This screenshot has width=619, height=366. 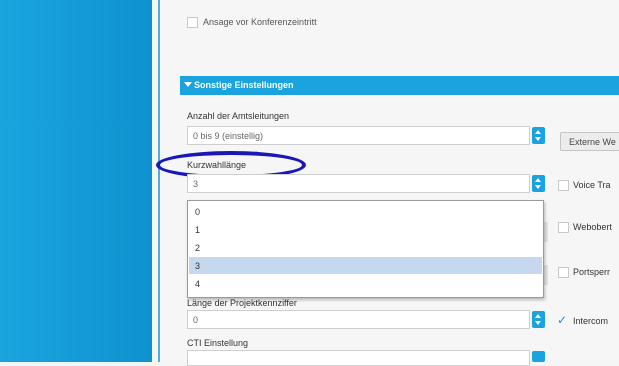 What do you see at coordinates (562, 320) in the screenshot?
I see `check-icon: ✓` at bounding box center [562, 320].